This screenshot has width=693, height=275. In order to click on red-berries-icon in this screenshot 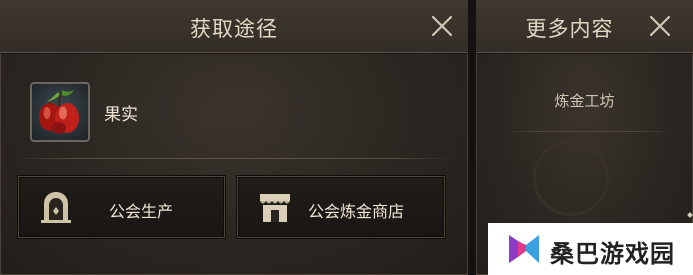, I will do `click(59, 112)`.